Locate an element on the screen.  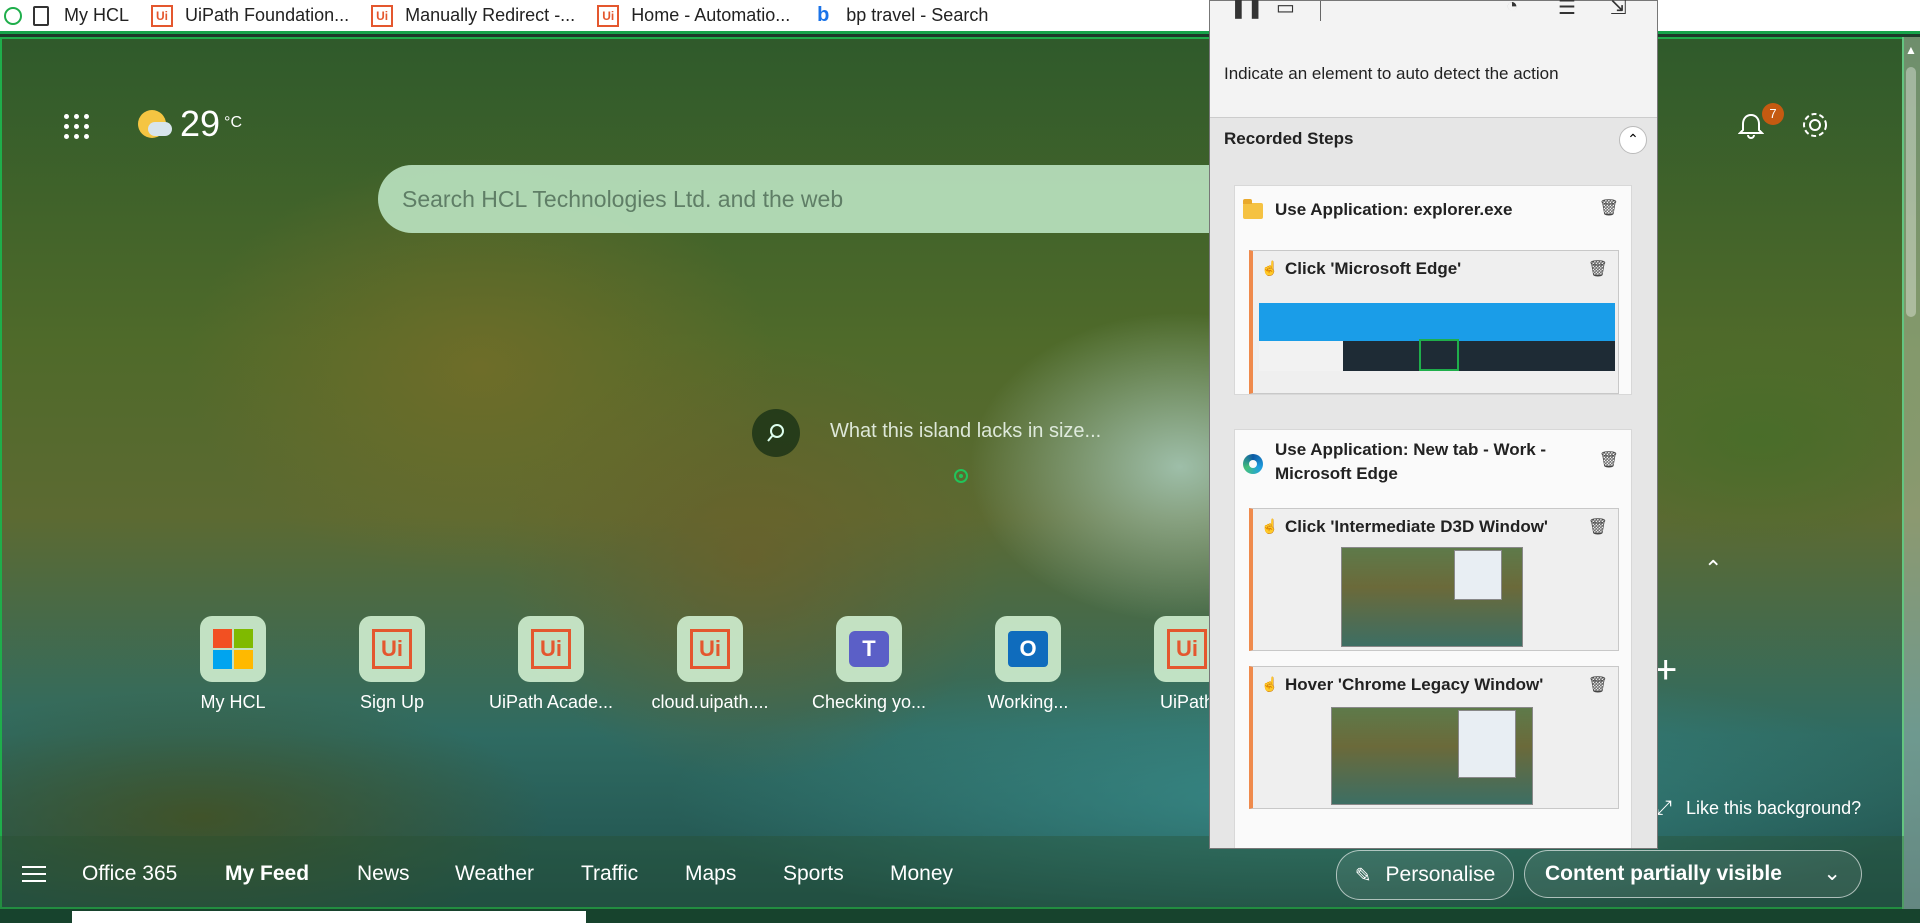
pause-icon: ❚❚ is located at coordinates (1247, 10).